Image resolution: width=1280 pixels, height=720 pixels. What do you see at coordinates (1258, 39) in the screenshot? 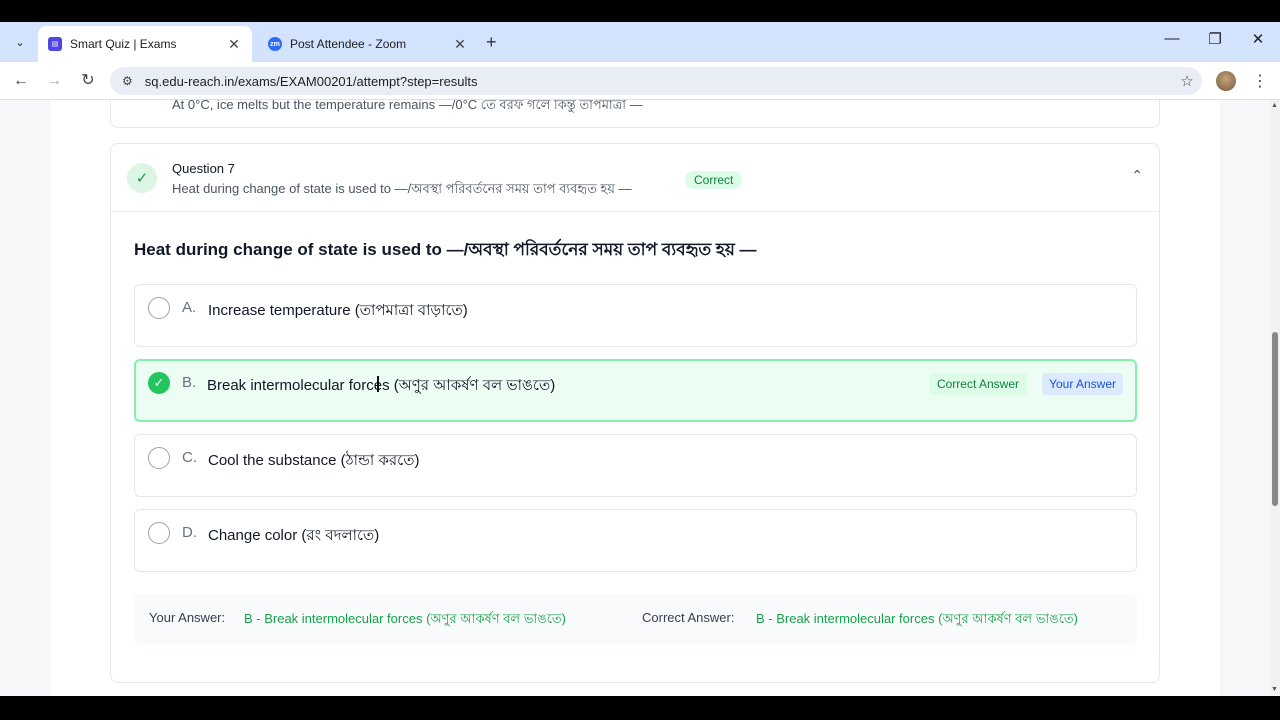
I see `window-close-icon: ✕` at bounding box center [1258, 39].